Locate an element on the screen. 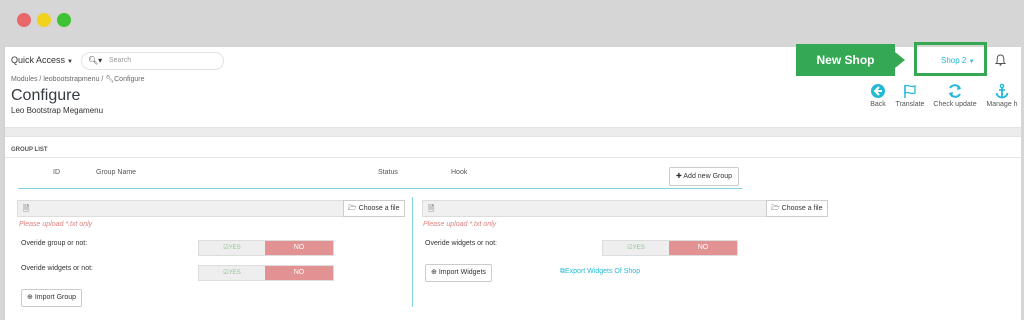  back-label: Back is located at coordinates (878, 104).